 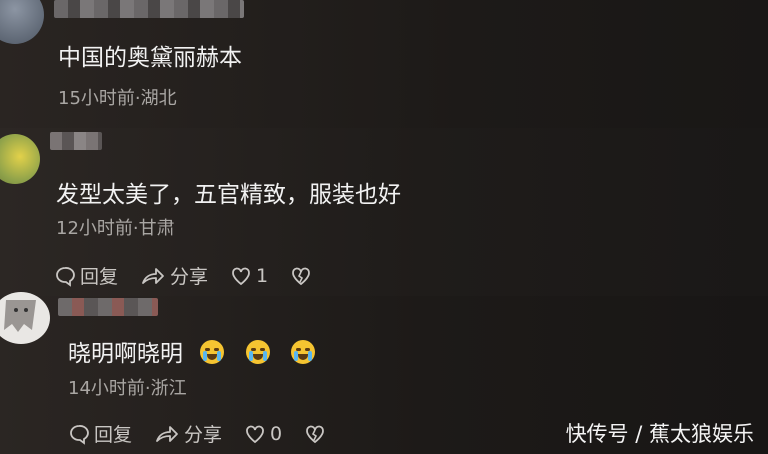 What do you see at coordinates (127, 388) in the screenshot?
I see `comment-meta: 14小时前·浙江` at bounding box center [127, 388].